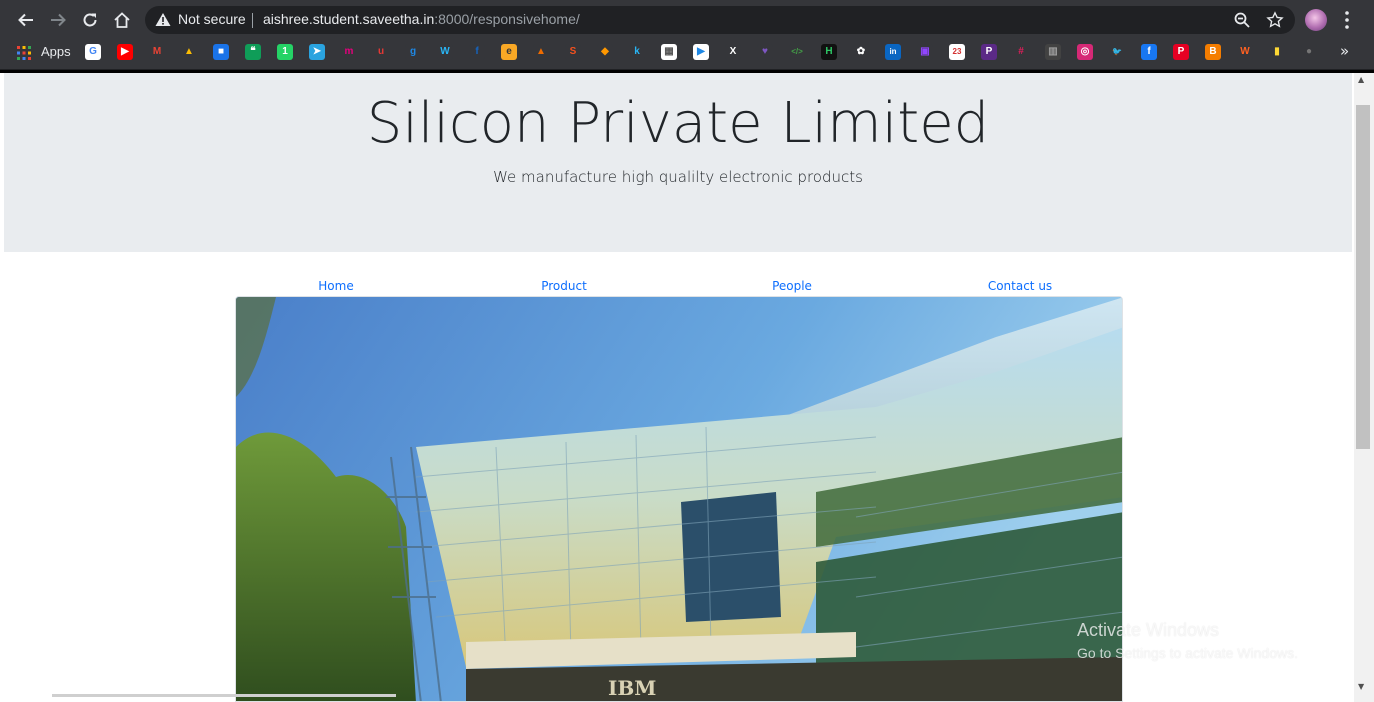 Image resolution: width=1374 pixels, height=702 pixels. Describe the element at coordinates (509, 52) in the screenshot. I see `eduroam-bookmark-icon: e` at that location.